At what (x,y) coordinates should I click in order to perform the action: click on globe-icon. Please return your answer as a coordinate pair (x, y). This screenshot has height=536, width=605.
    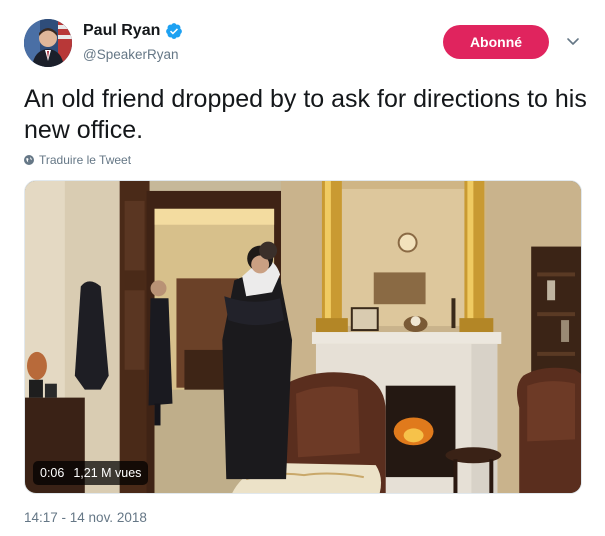
    Looking at the image, I should click on (29, 160).